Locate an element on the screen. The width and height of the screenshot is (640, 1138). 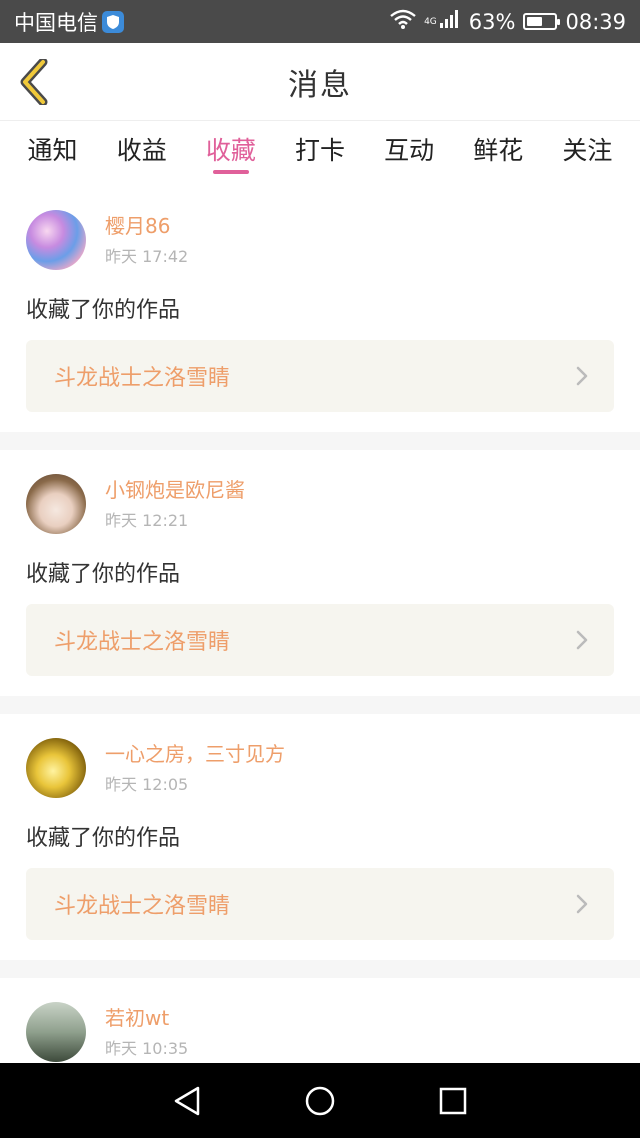
back-button is located at coordinates (34, 82).